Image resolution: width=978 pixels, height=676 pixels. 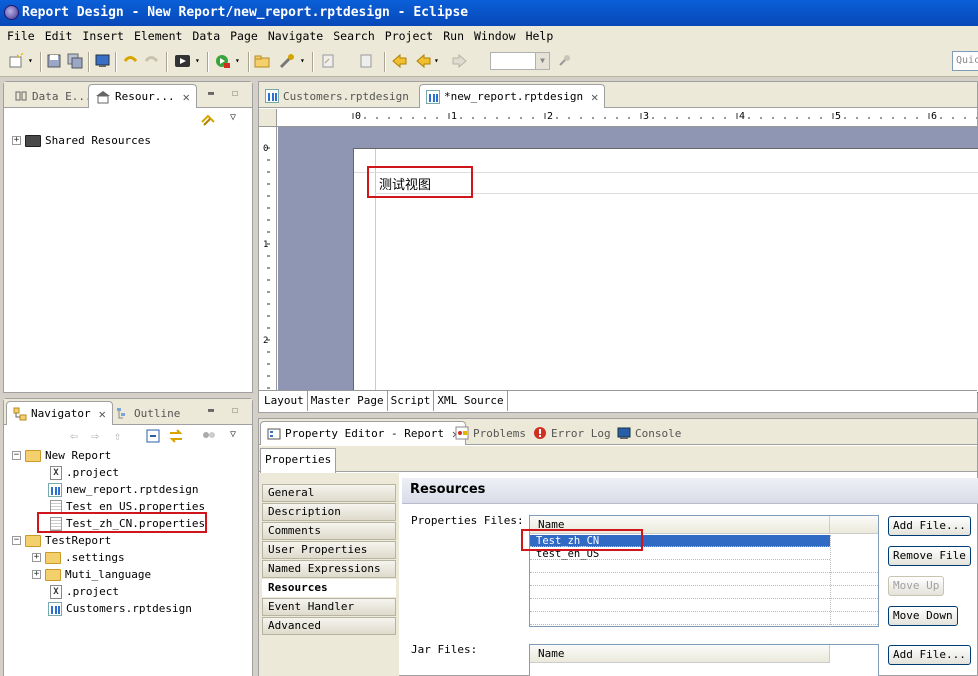 I want to click on tree-item-settings: + .settings, so click(x=78, y=557).